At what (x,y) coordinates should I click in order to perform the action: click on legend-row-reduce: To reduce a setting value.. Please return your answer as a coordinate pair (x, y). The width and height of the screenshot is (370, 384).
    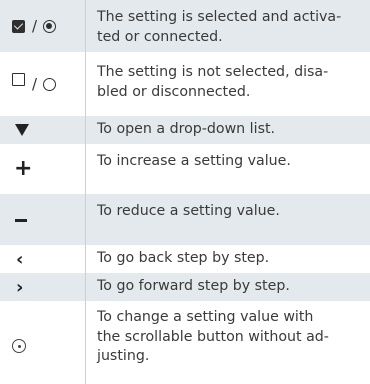
    Looking at the image, I should click on (185, 219).